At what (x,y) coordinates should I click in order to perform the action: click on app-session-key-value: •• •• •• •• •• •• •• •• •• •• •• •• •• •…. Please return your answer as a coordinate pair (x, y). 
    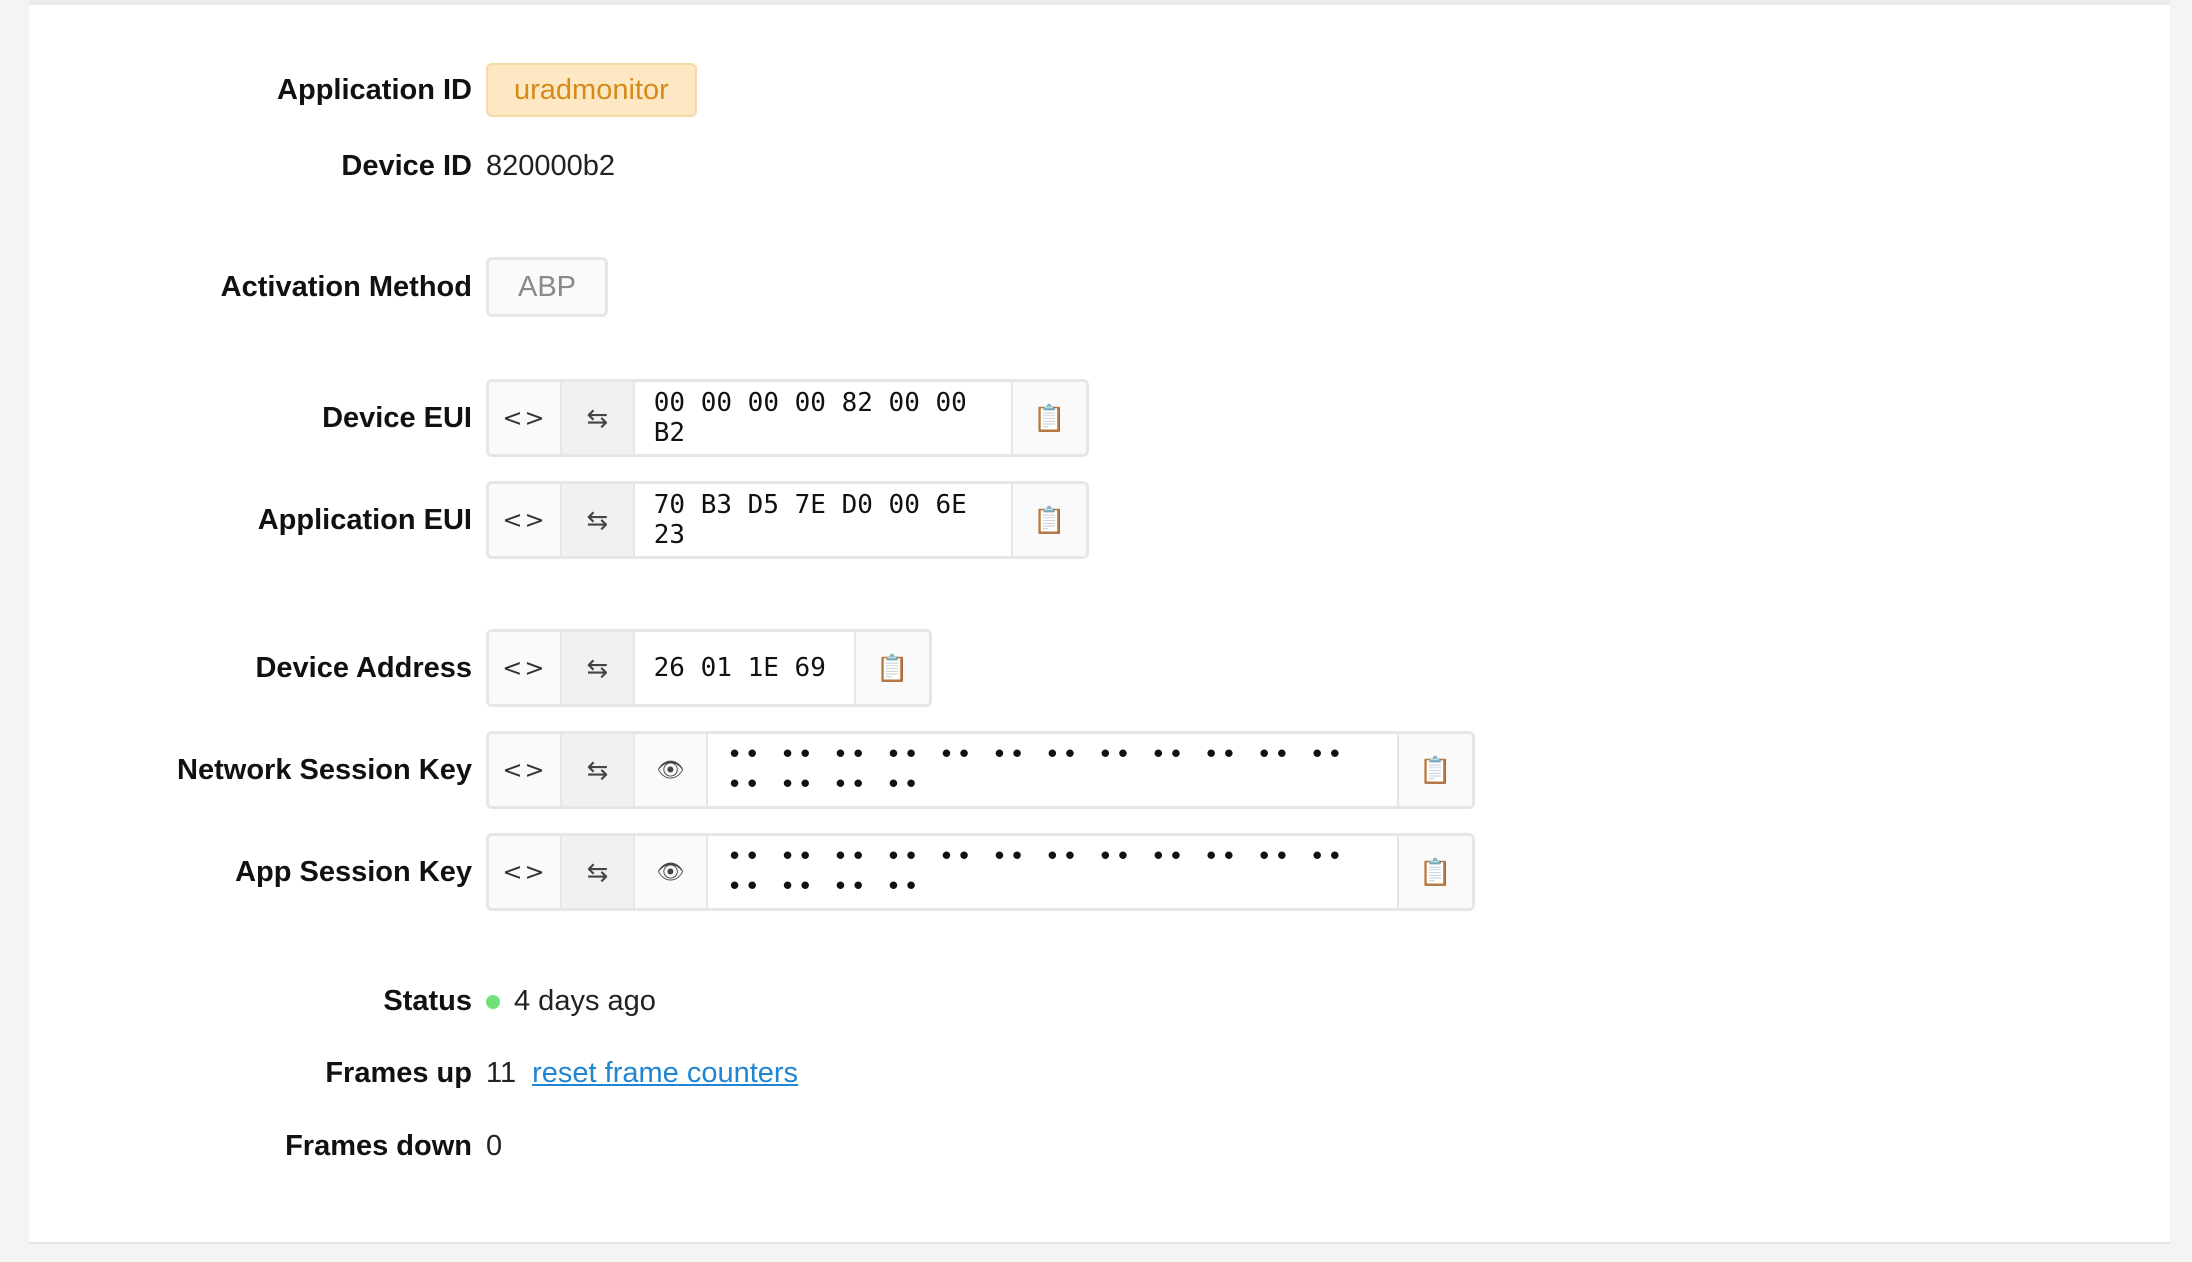
    Looking at the image, I should click on (1053, 872).